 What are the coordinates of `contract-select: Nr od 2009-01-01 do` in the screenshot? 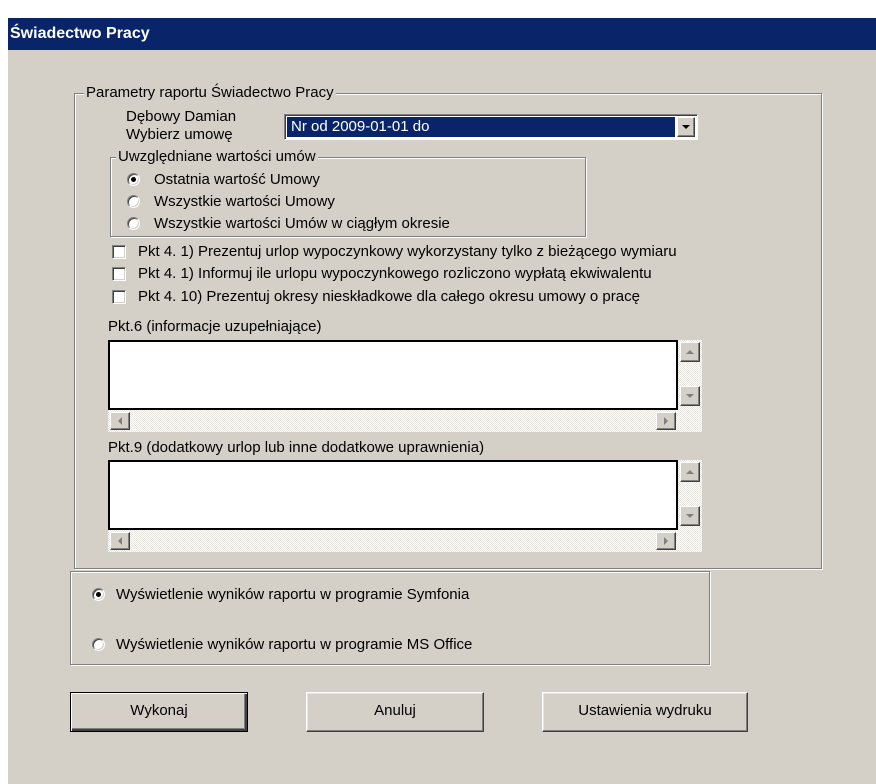 It's located at (491, 127).